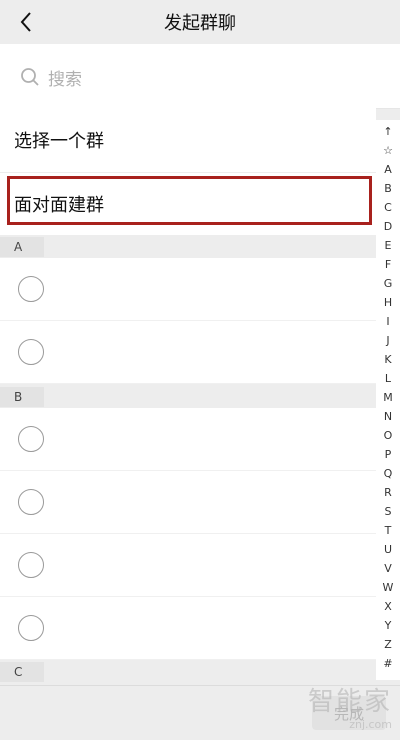 The width and height of the screenshot is (400, 740). What do you see at coordinates (200, 76) in the screenshot?
I see `search-area: 搜索` at bounding box center [200, 76].